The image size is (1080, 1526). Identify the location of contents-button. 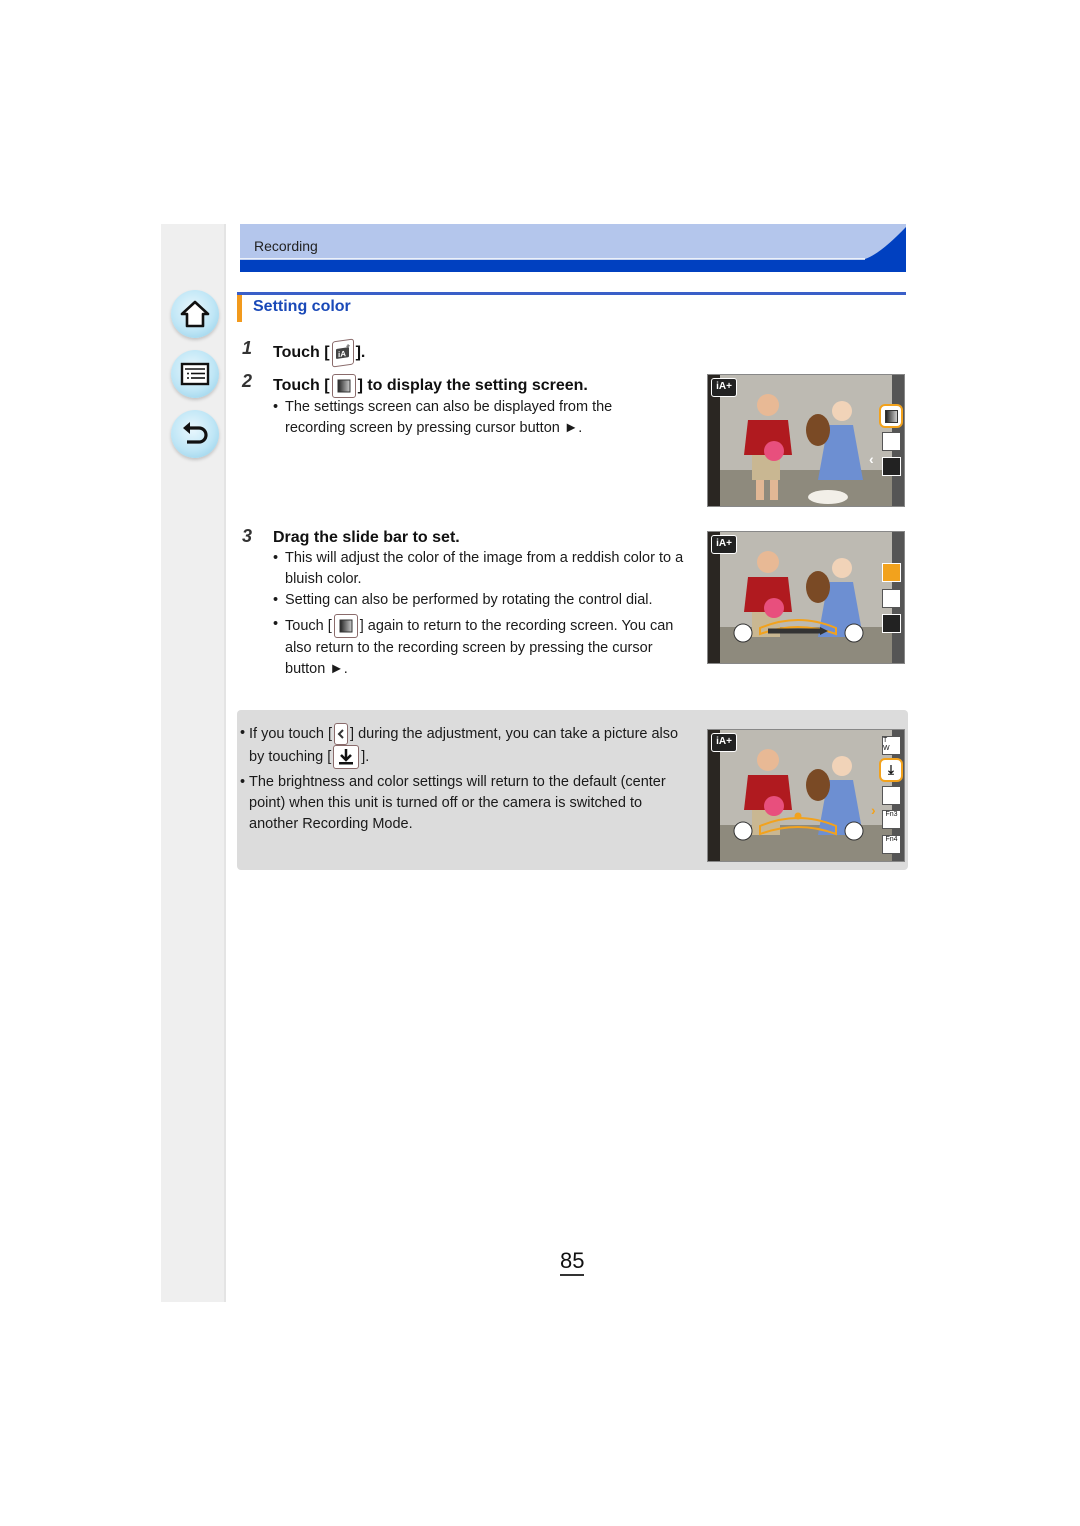
(195, 374).